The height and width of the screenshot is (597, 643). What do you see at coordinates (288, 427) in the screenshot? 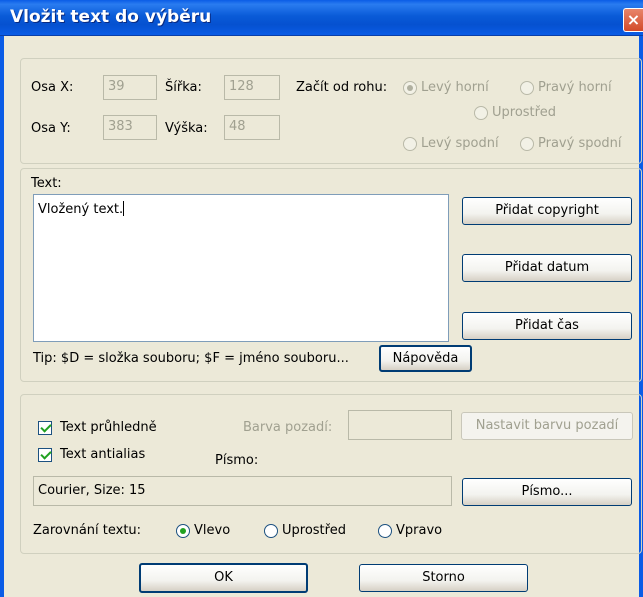
I see `bg-color-label: Barva pozadí:` at bounding box center [288, 427].